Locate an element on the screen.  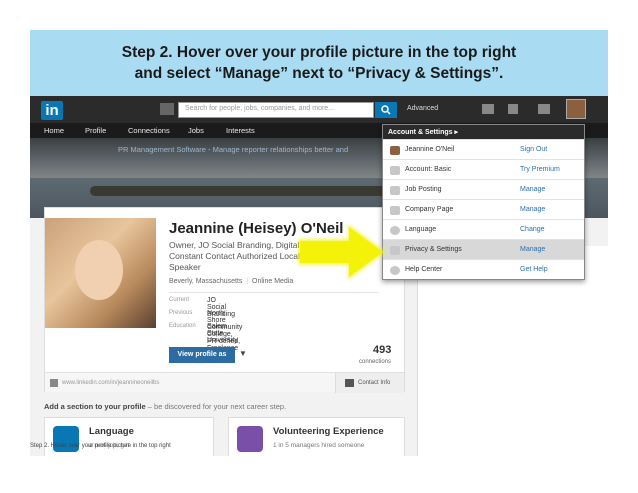
chevron-down-icon: ▼ is located at coordinates (243, 353).